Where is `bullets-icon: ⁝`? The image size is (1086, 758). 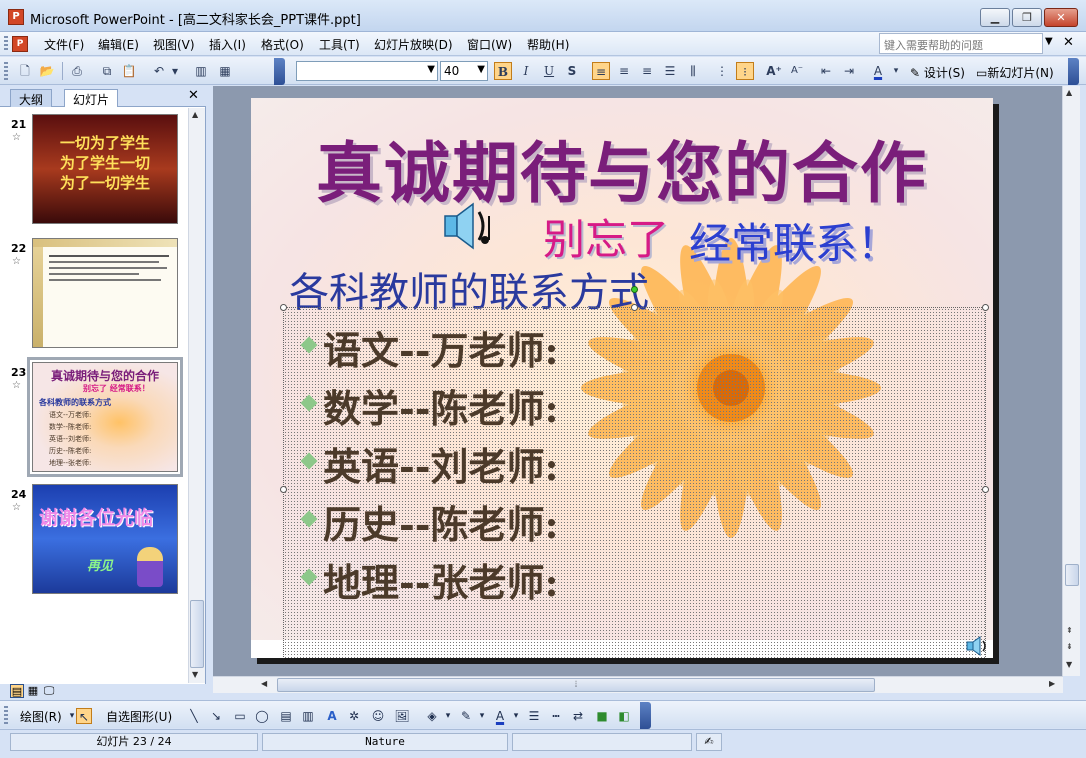 bullets-icon: ⁝ is located at coordinates (745, 71).